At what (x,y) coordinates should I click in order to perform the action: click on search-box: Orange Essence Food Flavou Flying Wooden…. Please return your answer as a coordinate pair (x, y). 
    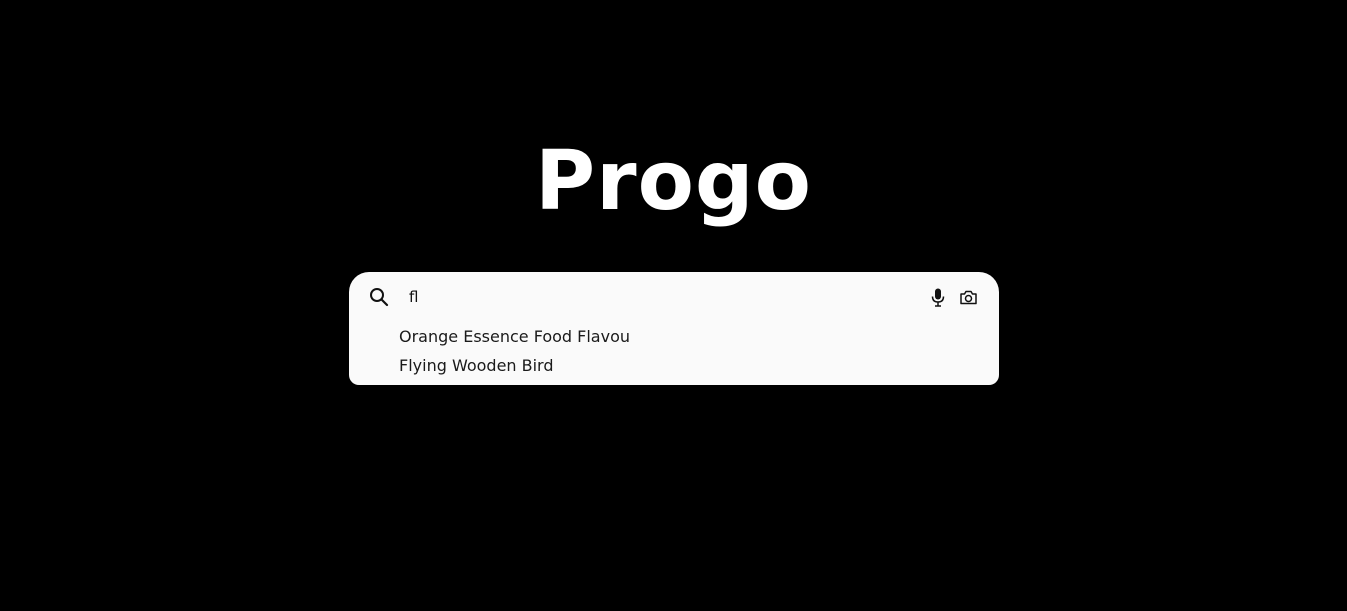
    Looking at the image, I should click on (674, 328).